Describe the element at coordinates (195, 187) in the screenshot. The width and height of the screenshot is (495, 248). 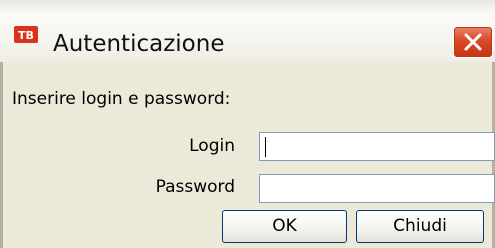
I see `password-label: Password` at that location.